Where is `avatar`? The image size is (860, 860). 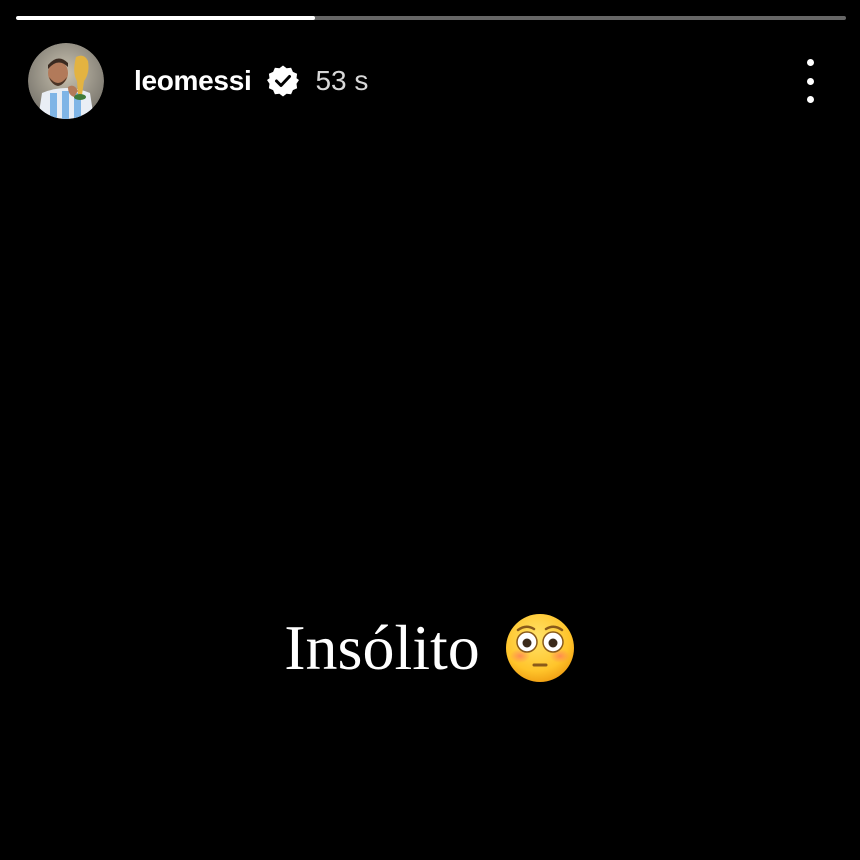 avatar is located at coordinates (66, 81).